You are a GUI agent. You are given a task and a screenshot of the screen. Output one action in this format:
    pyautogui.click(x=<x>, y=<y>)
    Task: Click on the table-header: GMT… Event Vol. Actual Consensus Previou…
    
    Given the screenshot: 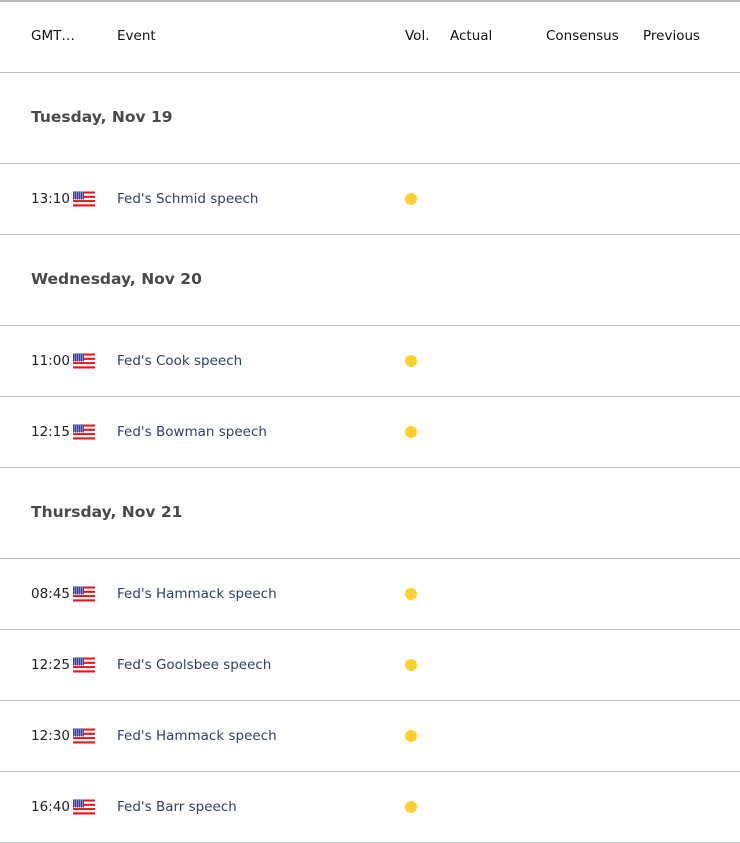 What is the action you would take?
    pyautogui.click(x=370, y=37)
    